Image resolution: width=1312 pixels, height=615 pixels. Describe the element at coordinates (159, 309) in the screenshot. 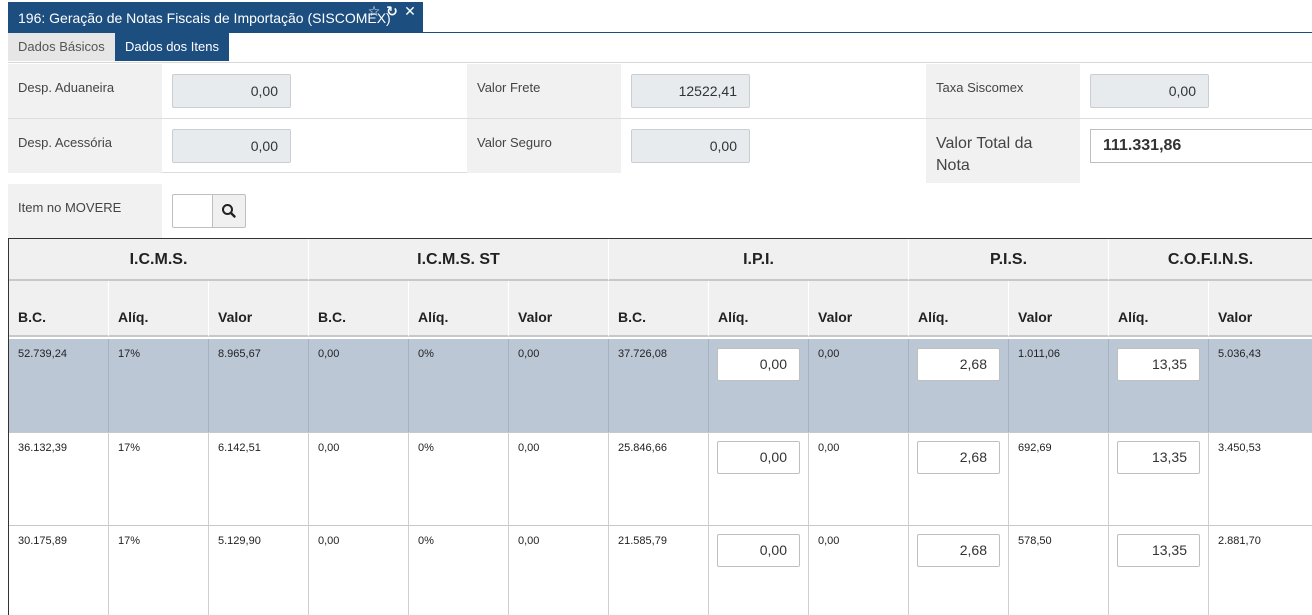

I see `col-header-icms-aliq: Alíq.` at that location.